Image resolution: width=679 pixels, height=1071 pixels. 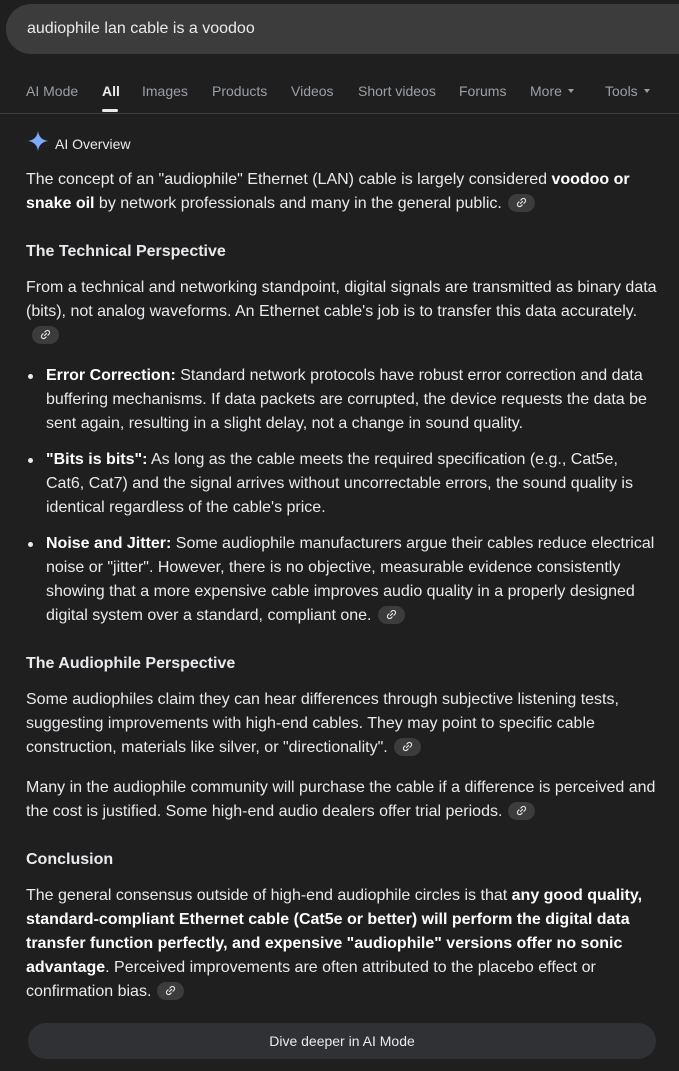 What do you see at coordinates (97, 459) in the screenshot?
I see `bullet-title: "Bits is bits":` at bounding box center [97, 459].